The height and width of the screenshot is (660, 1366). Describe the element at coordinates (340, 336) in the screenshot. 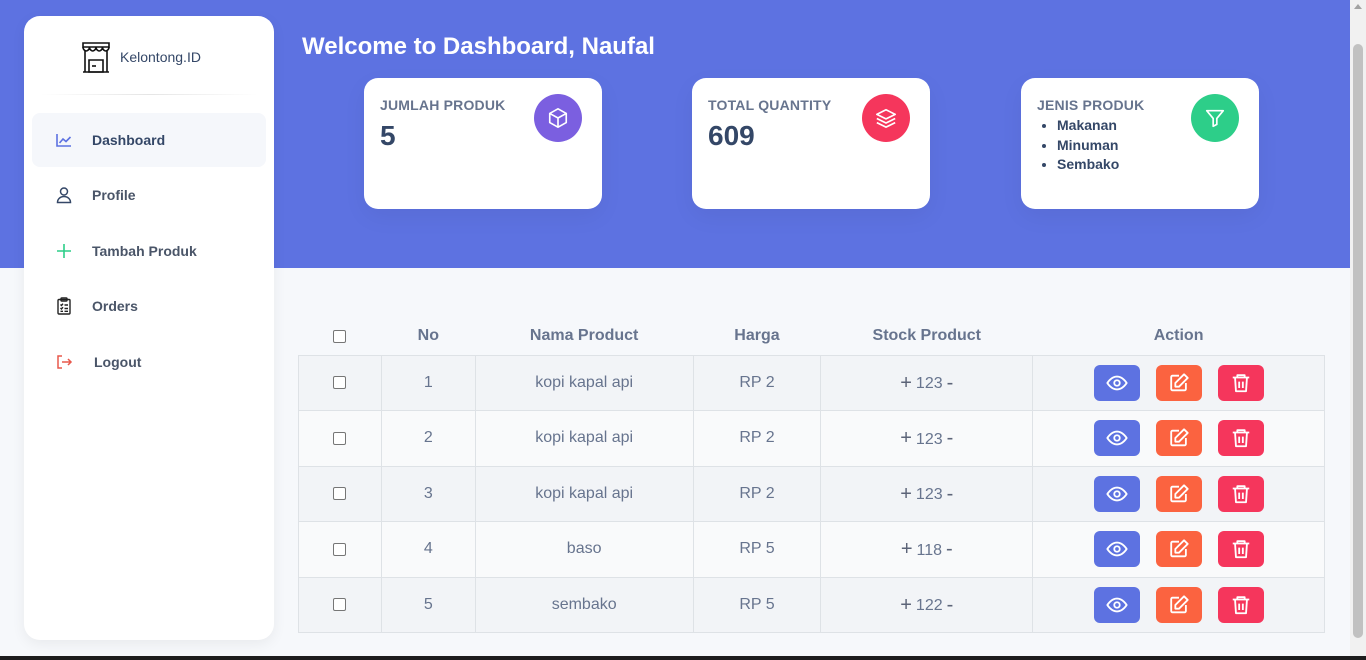

I see `select-all-checkbox` at that location.